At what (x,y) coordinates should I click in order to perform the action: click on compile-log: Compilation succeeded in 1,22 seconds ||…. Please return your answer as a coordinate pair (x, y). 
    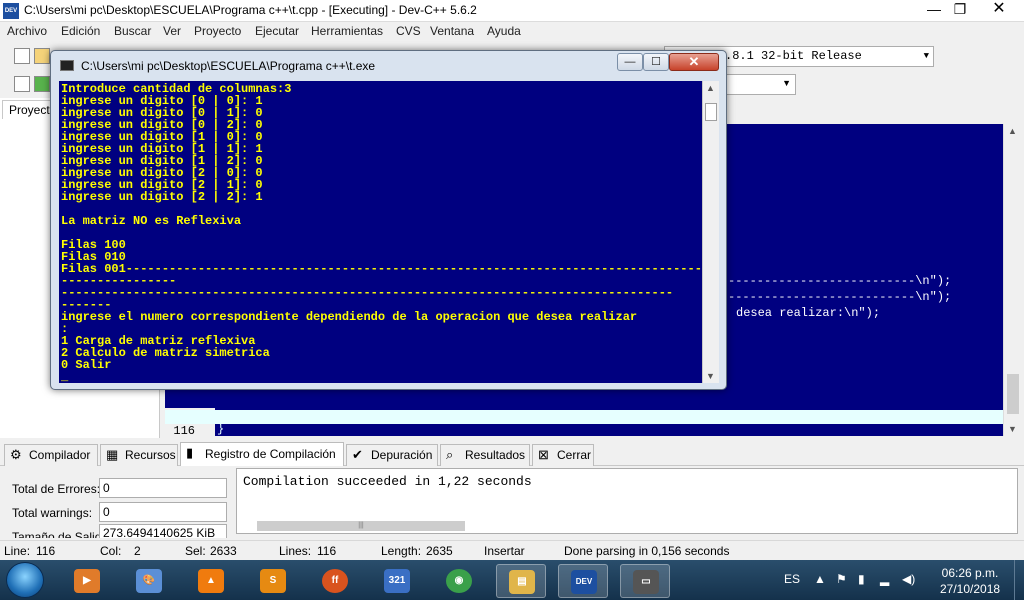
    Looking at the image, I should click on (627, 501).